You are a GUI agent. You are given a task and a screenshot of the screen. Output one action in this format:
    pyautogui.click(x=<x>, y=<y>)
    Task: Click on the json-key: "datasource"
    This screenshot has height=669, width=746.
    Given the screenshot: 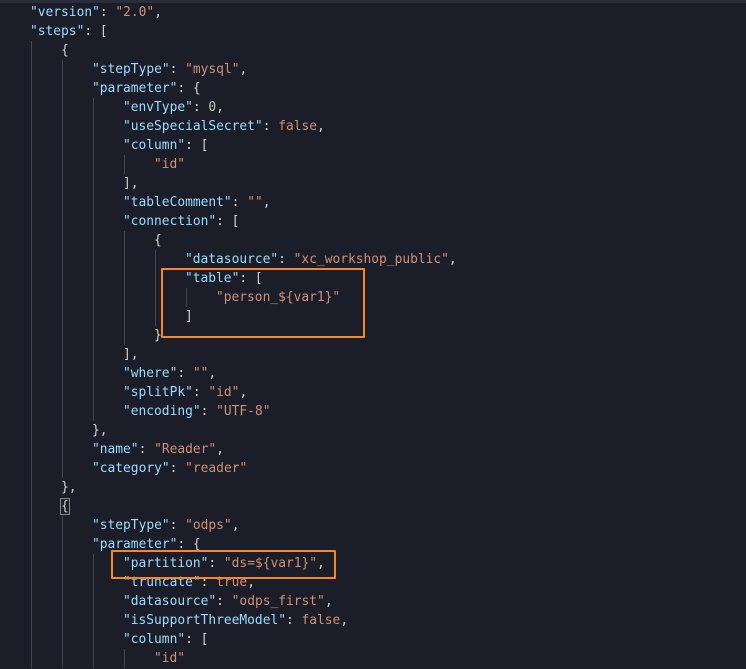 What is the action you would take?
    pyautogui.click(x=232, y=259)
    